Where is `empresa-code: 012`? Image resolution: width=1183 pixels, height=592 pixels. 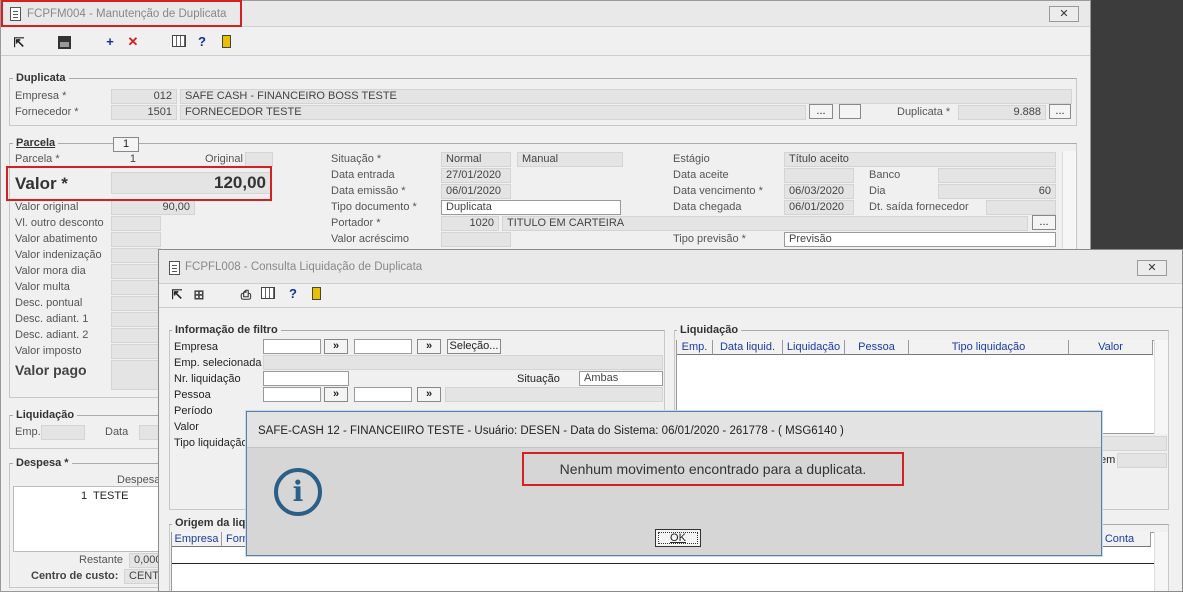 empresa-code: 012 is located at coordinates (144, 96).